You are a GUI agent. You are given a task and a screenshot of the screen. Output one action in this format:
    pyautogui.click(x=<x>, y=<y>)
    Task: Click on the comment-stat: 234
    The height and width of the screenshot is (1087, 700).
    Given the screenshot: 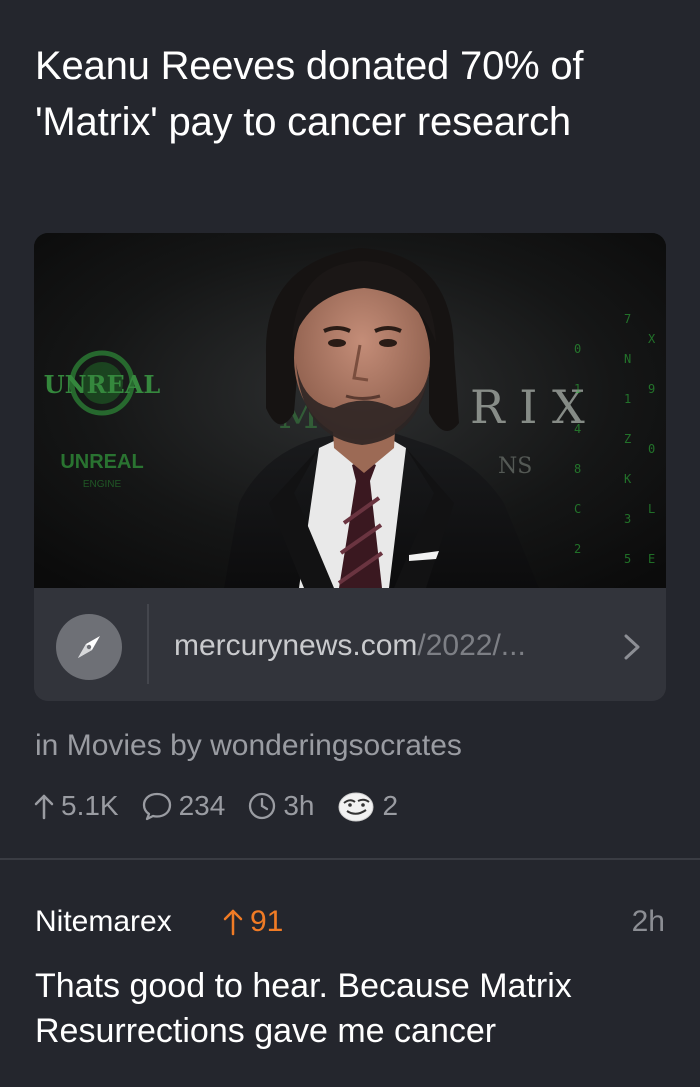 What is the action you would take?
    pyautogui.click(x=183, y=806)
    